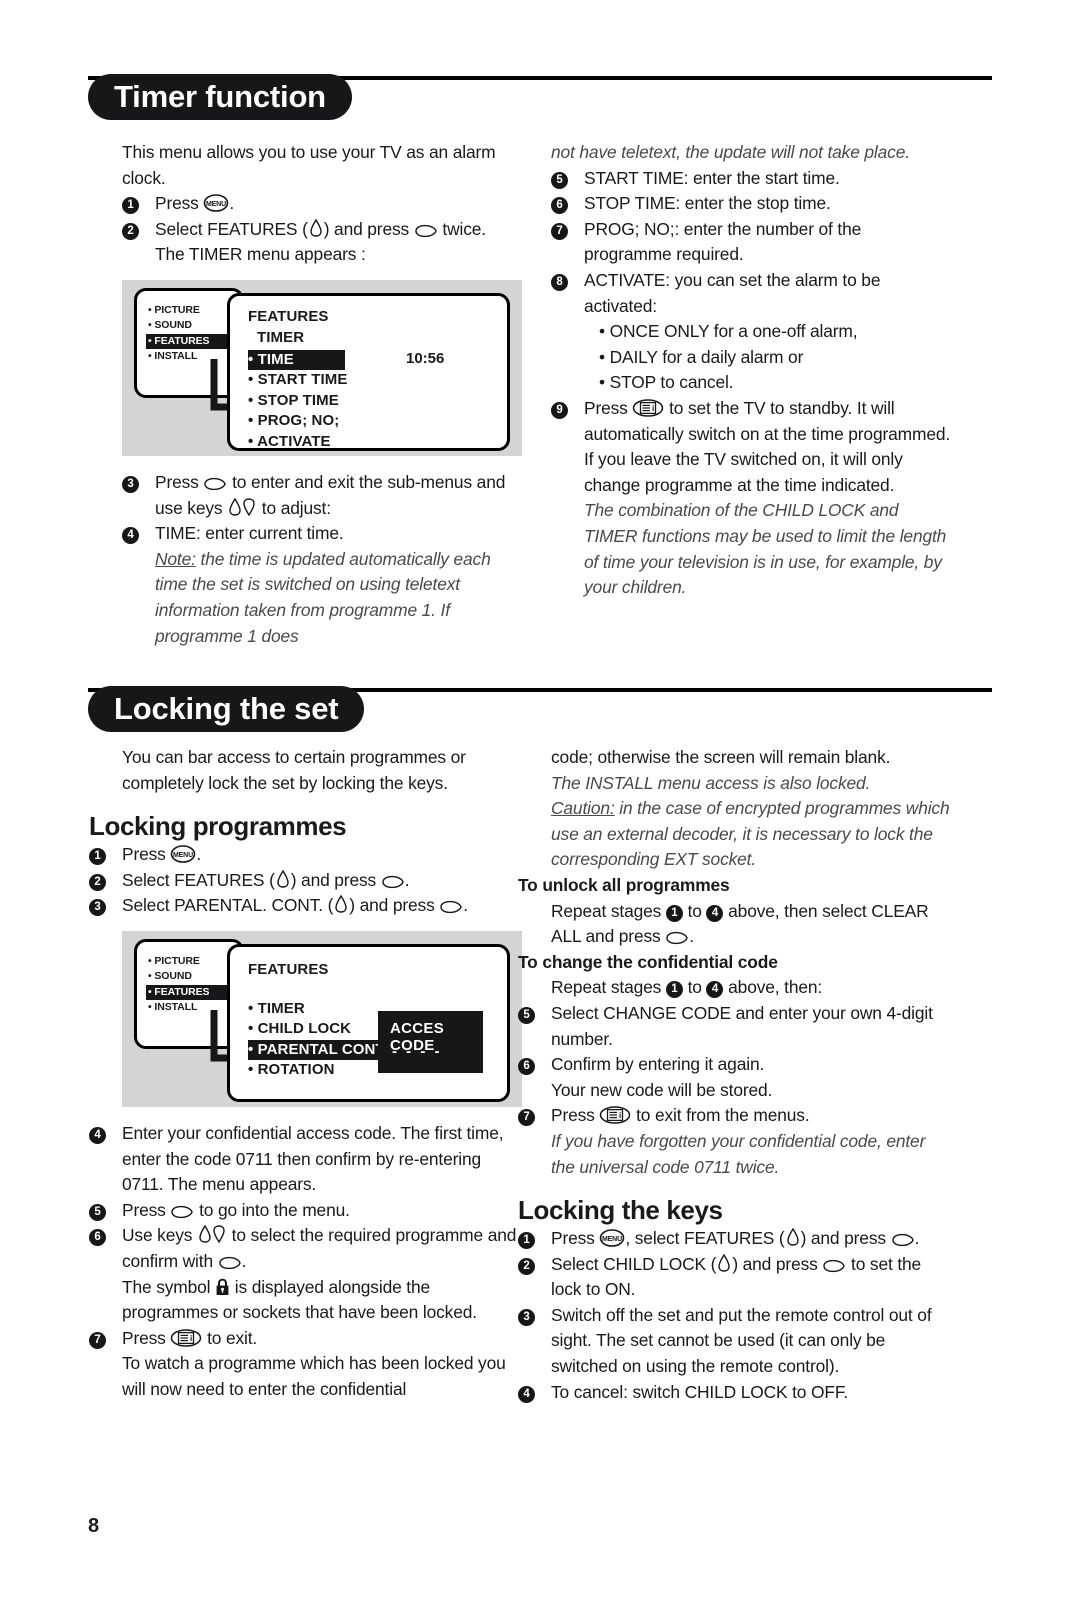 The height and width of the screenshot is (1620, 1080). I want to click on timer-step-6: 6 STOP TIME: enter the stop time., so click(751, 204).